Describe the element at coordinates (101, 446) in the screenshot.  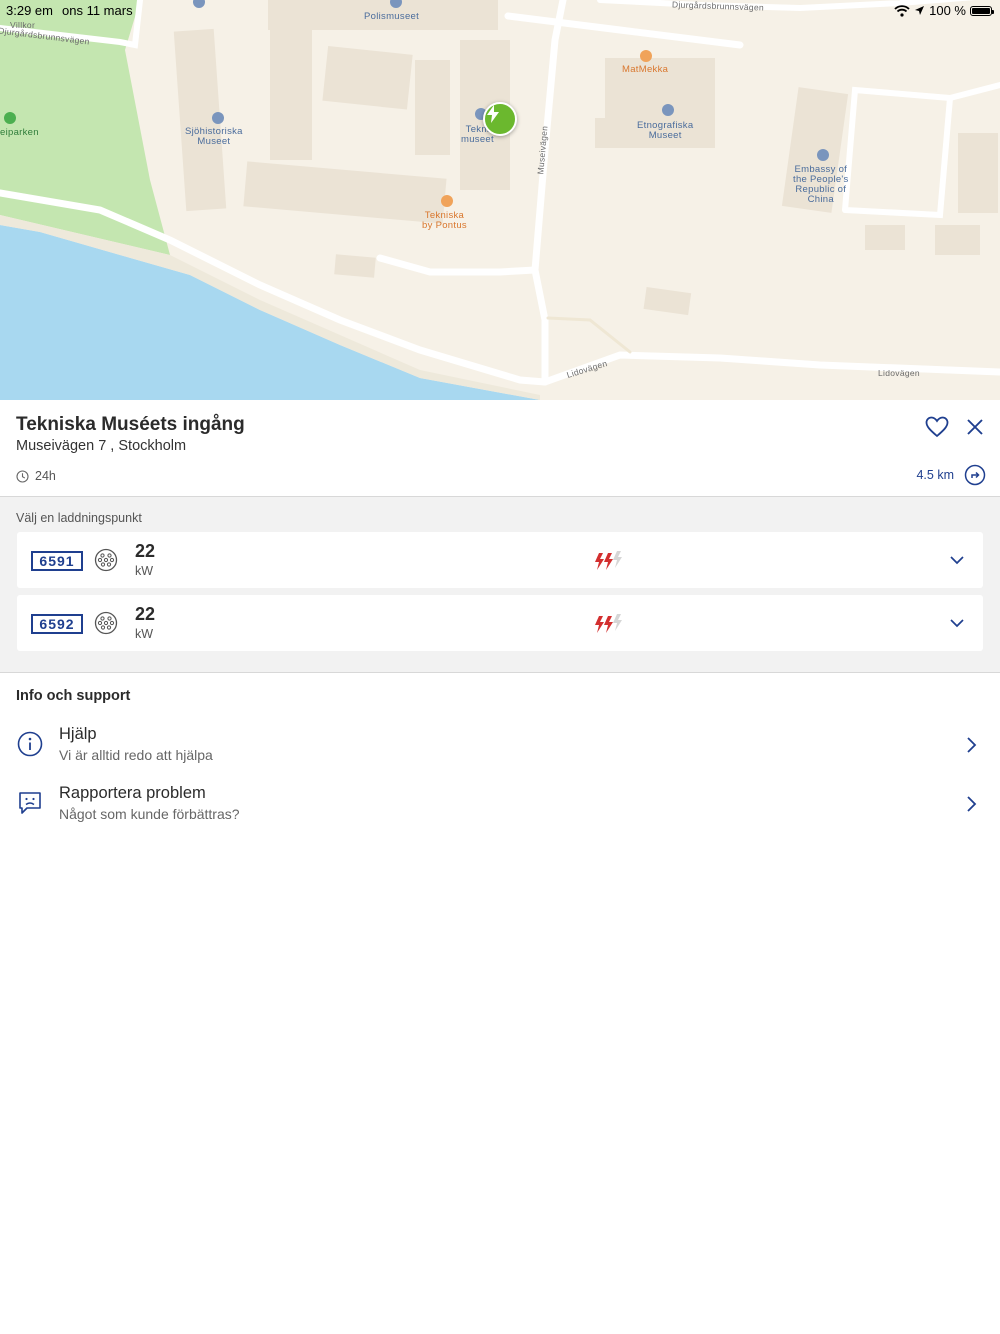
I see `station-address: Museivägen 7 , Stockholm` at that location.